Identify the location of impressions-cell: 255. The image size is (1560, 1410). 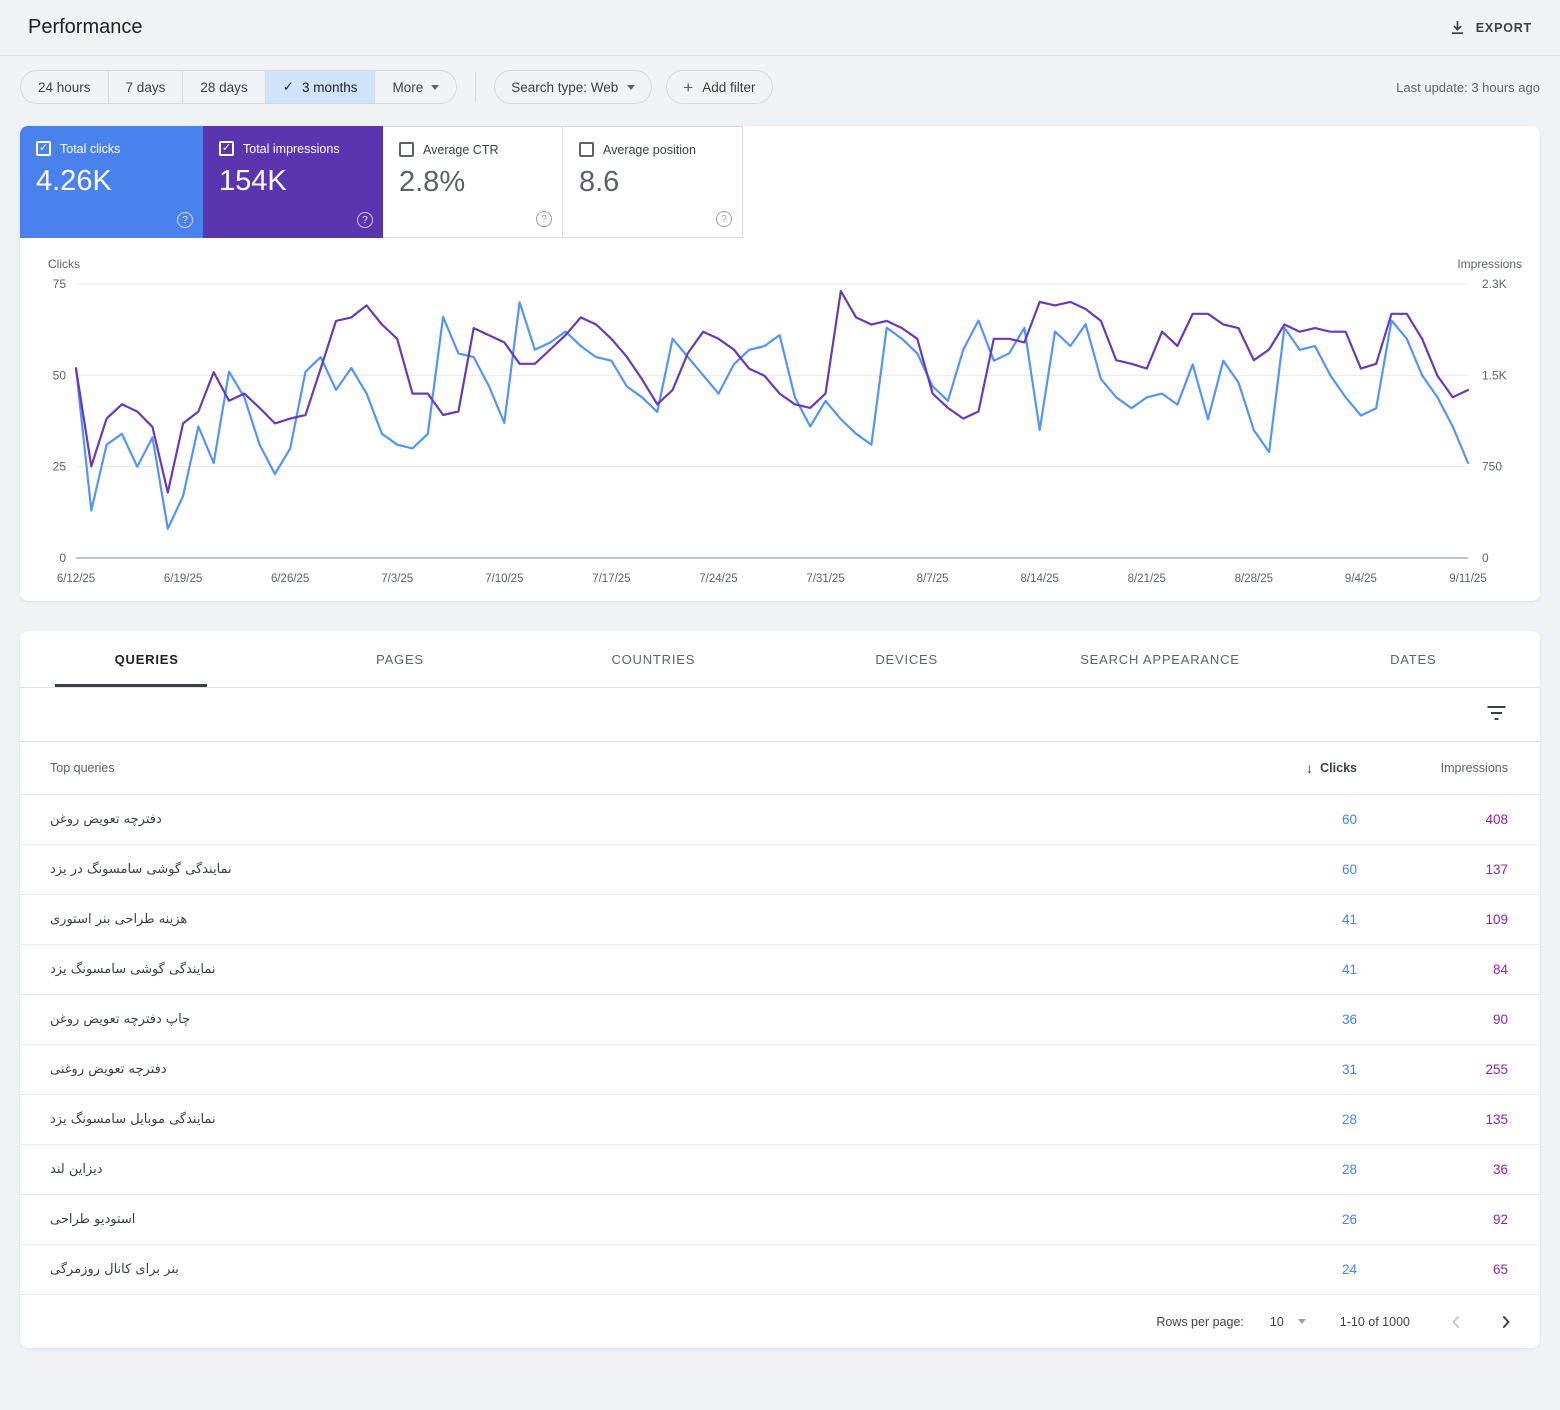
(1496, 1069).